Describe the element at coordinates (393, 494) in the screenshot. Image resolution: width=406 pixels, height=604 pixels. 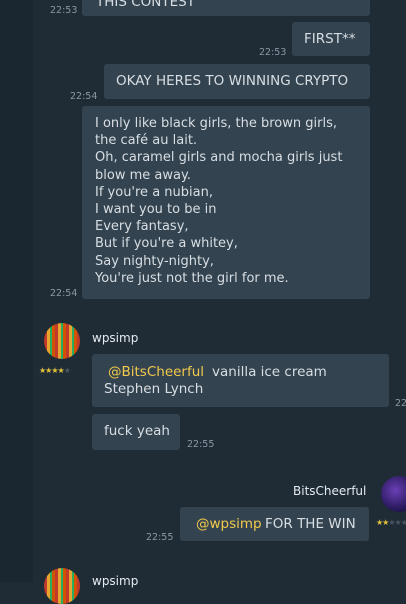
I see `avatar-bitscheerful` at that location.